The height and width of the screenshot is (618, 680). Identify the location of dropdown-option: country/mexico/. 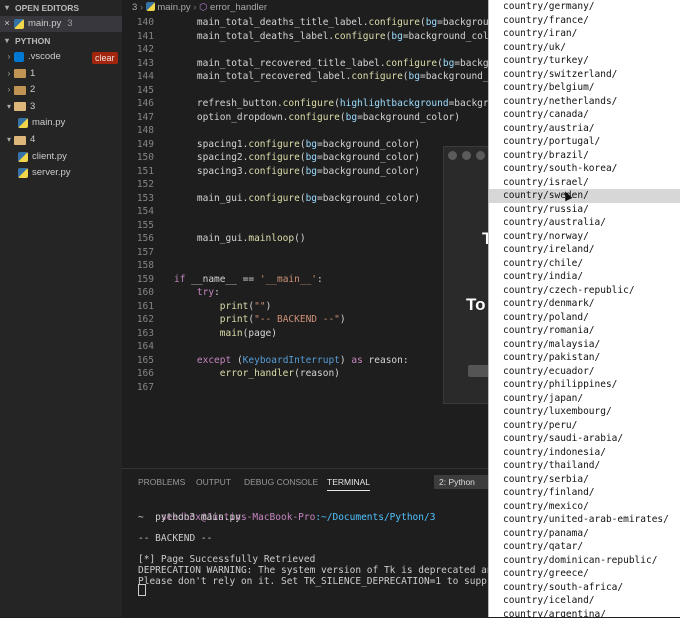
(584, 507).